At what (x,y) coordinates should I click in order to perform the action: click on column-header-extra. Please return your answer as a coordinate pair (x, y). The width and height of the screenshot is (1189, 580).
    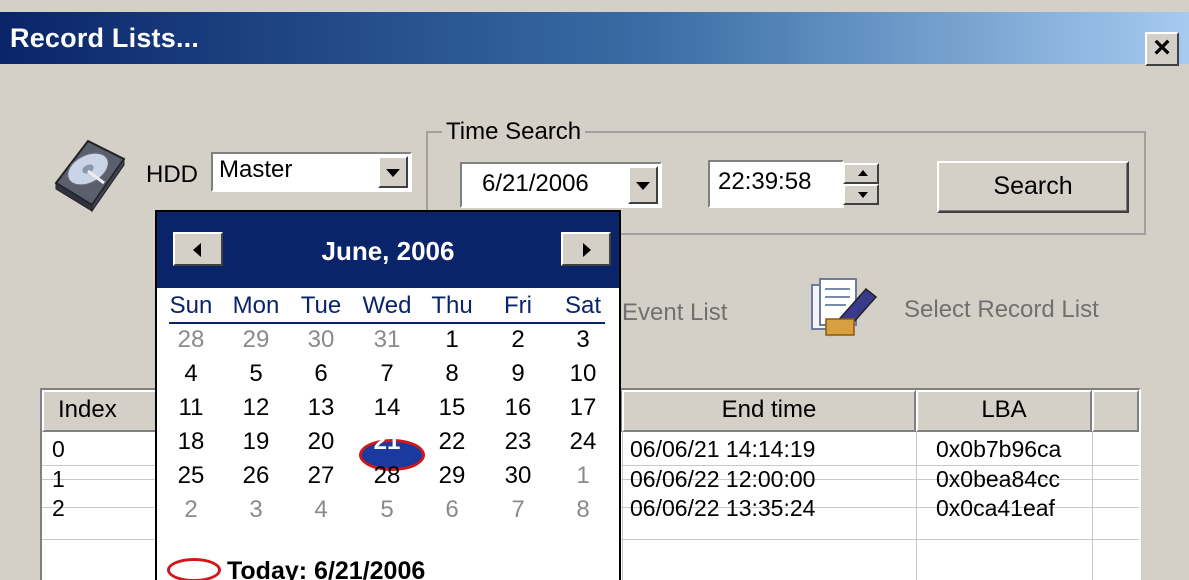
    Looking at the image, I should click on (1115, 411).